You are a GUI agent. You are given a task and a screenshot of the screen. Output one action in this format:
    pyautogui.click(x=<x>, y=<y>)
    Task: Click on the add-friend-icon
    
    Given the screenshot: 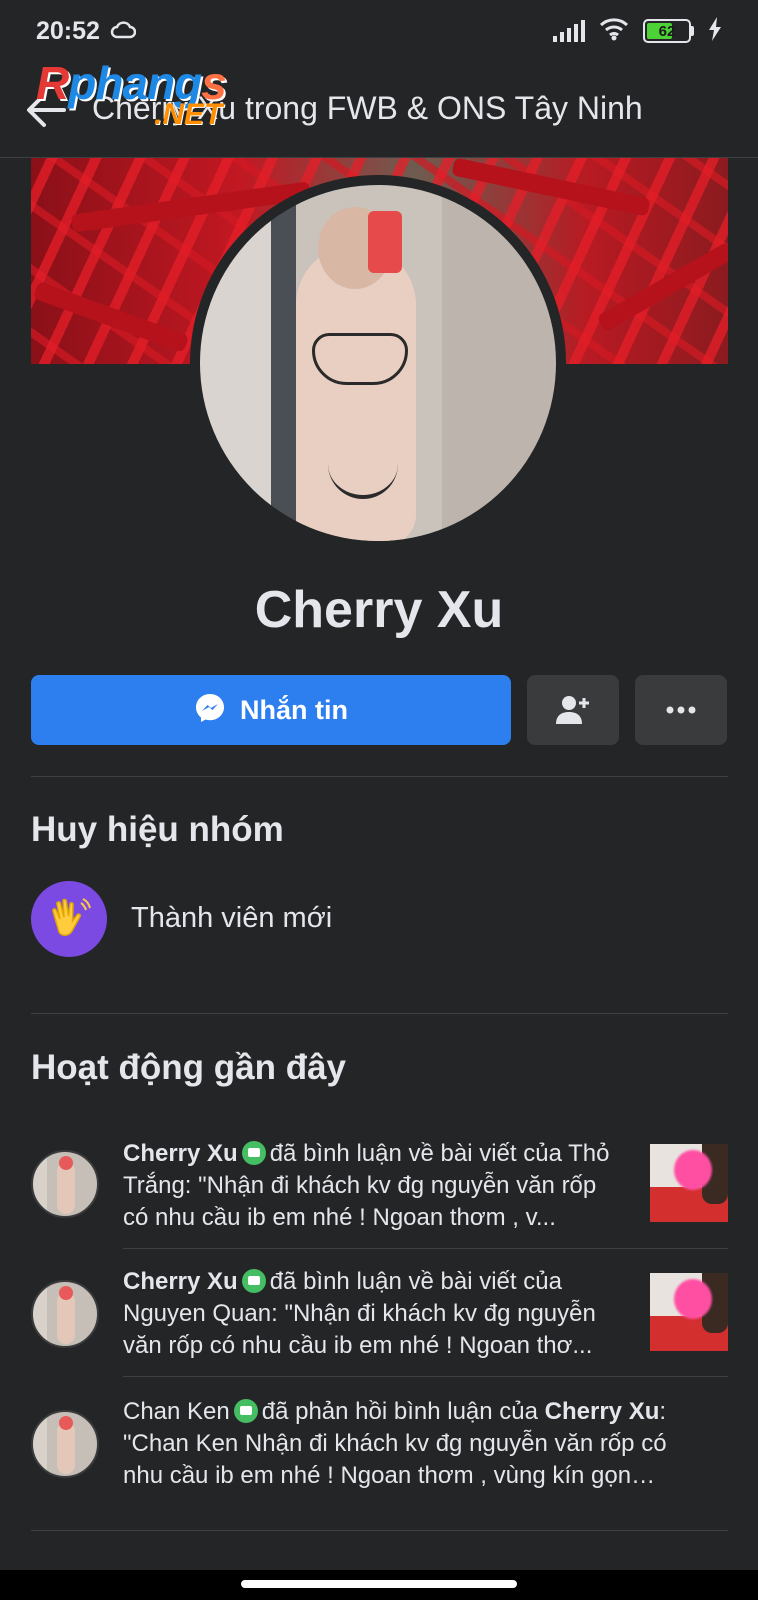 What is the action you would take?
    pyautogui.click(x=572, y=710)
    